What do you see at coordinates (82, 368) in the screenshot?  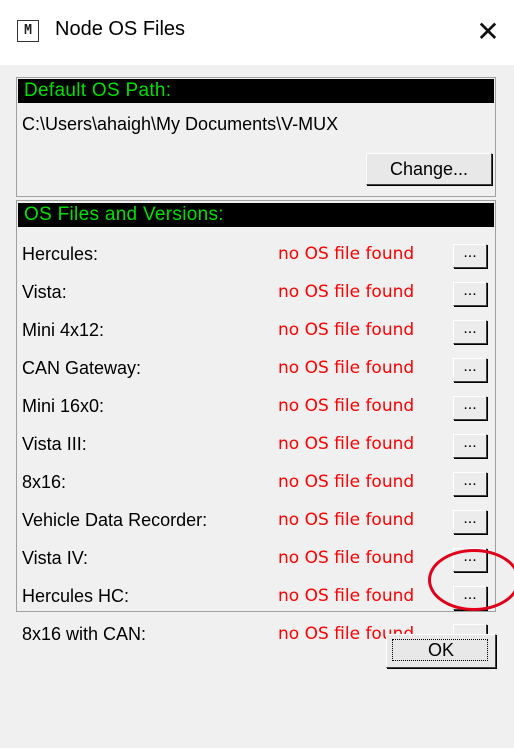 I see `os-file-name: CAN Gateway:` at bounding box center [82, 368].